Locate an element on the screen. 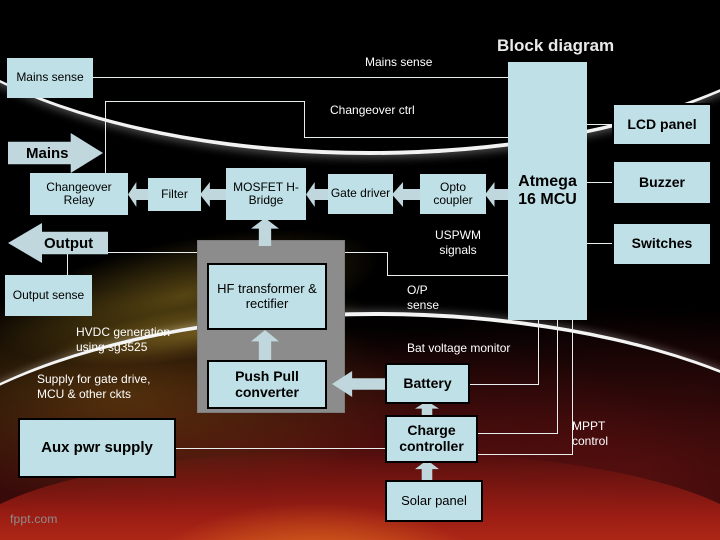 This screenshot has height=540, width=720. block-mosfet-h-bridge: MOSFET H-Bridge is located at coordinates (266, 194).